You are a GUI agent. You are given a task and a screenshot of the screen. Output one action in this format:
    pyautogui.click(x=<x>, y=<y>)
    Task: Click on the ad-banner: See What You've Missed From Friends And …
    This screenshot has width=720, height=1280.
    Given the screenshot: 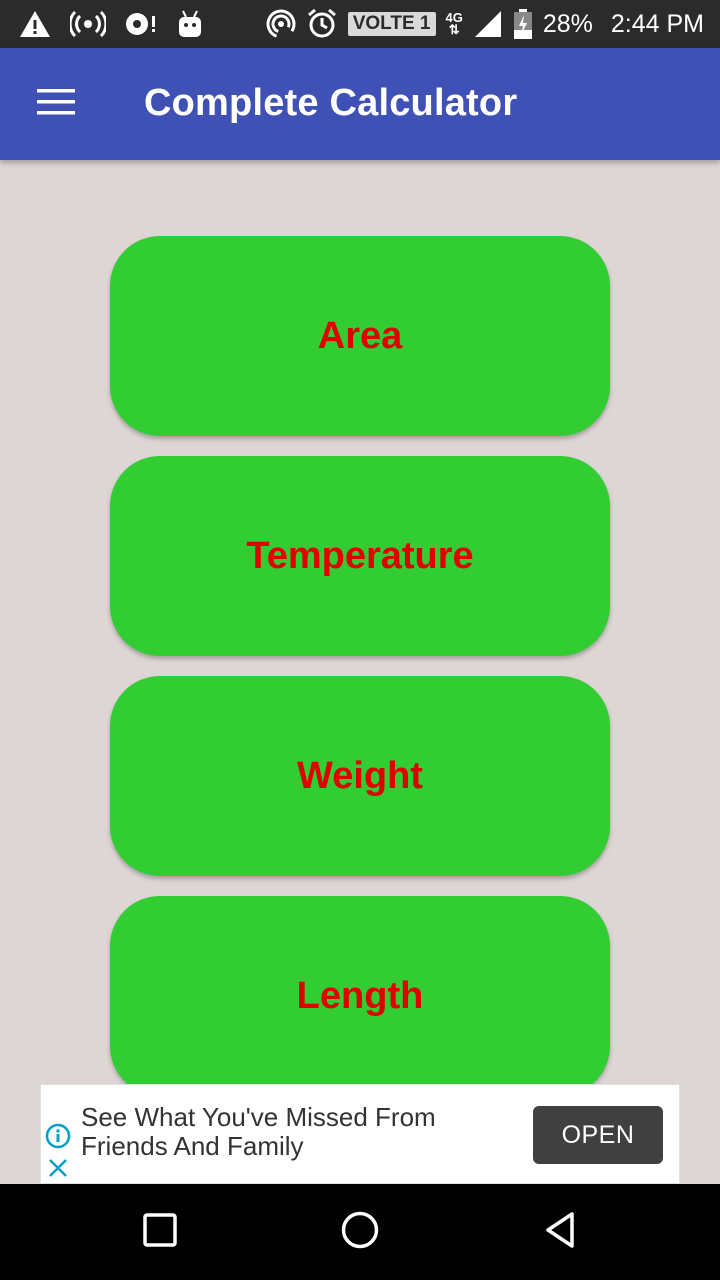 What is the action you would take?
    pyautogui.click(x=360, y=1134)
    